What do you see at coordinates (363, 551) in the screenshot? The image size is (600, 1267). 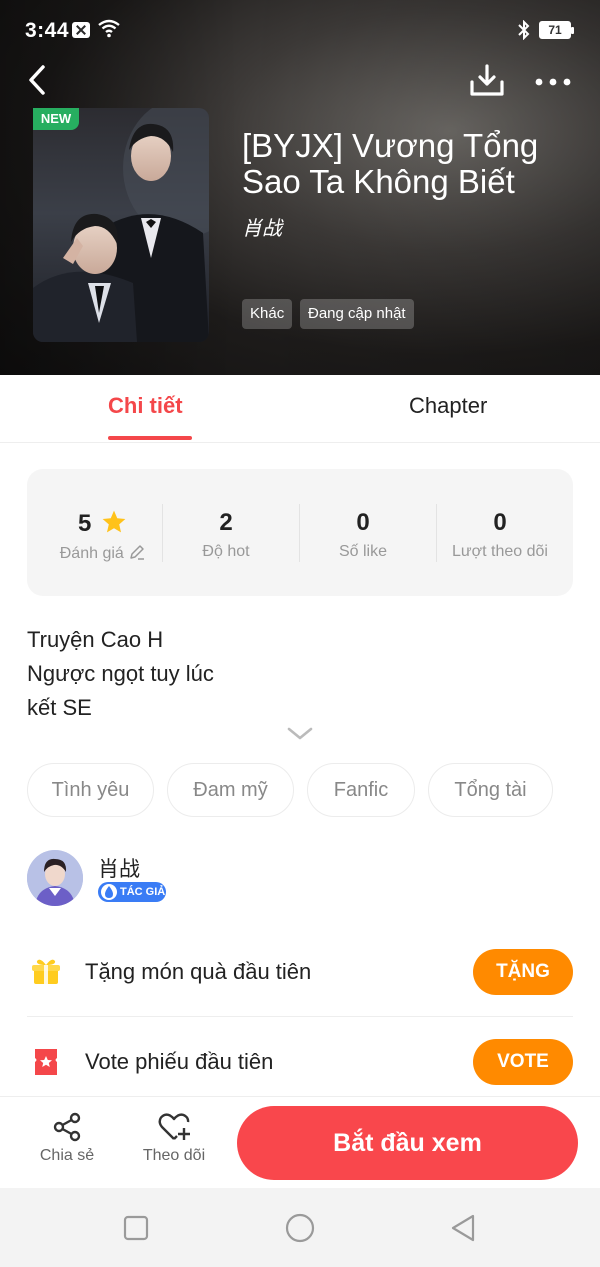 I see `stat-likes-label: Số like` at bounding box center [363, 551].